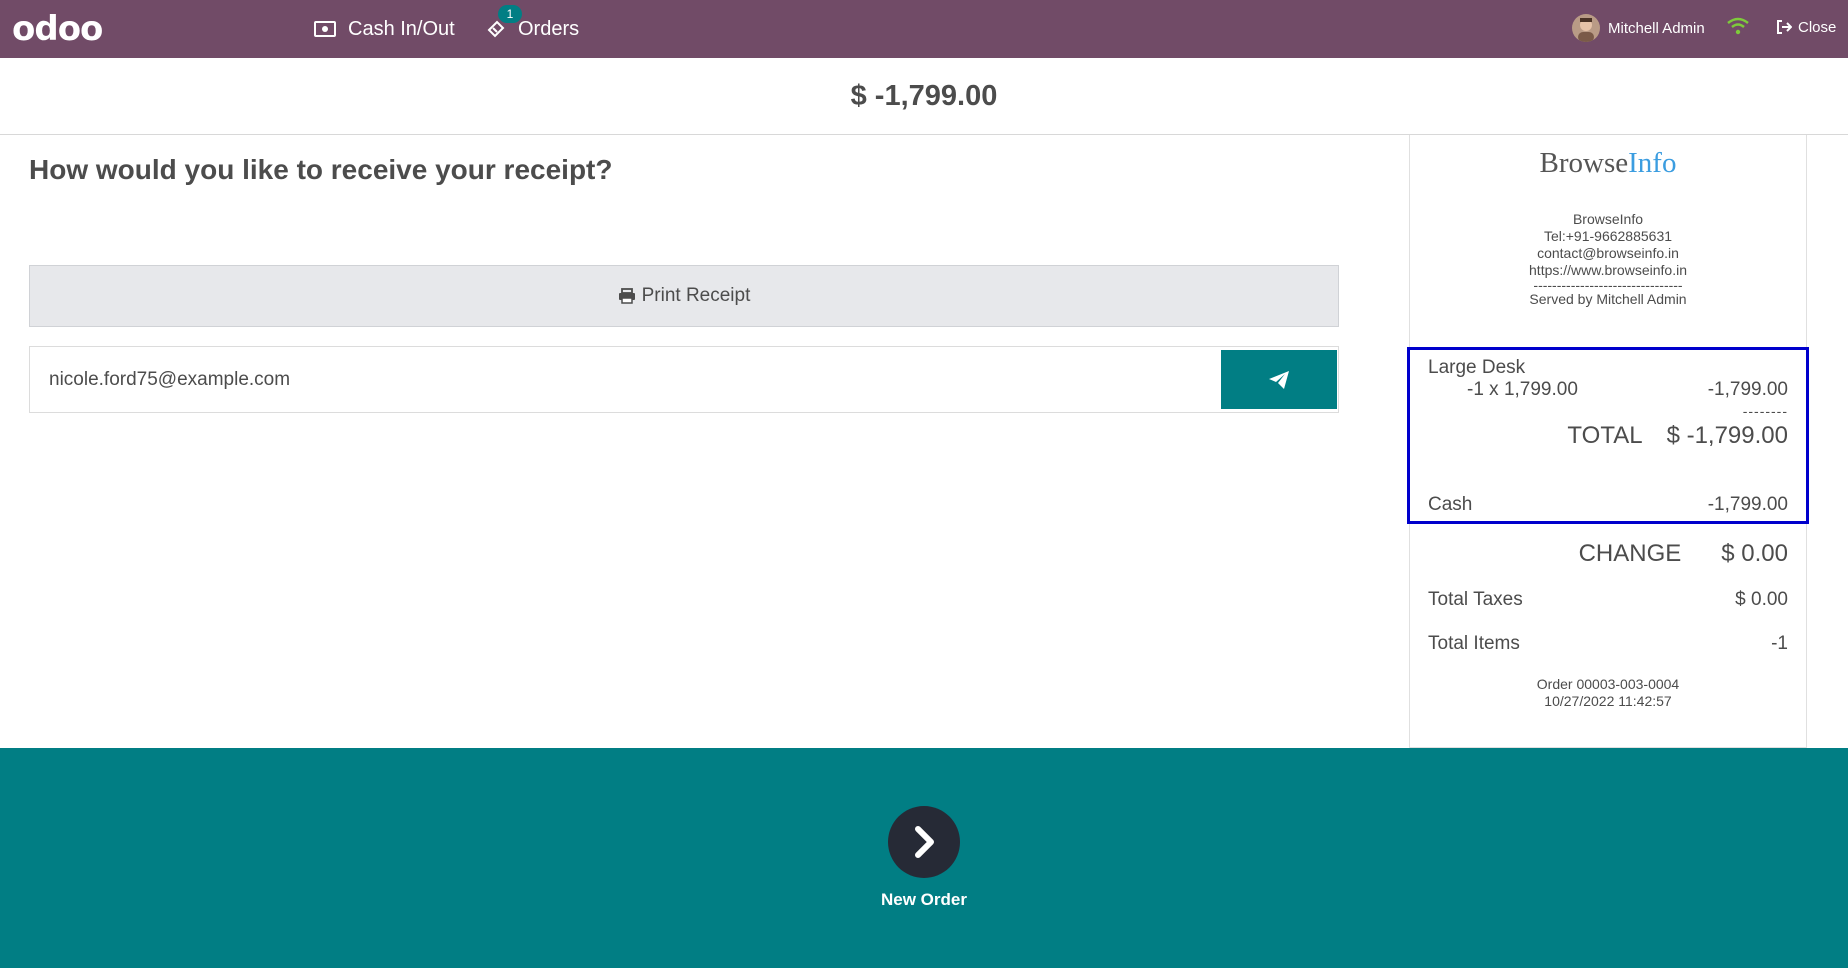 The image size is (1848, 968). What do you see at coordinates (1608, 701) in the screenshot?
I see `order-date: 10/27/2022 11:42:57` at bounding box center [1608, 701].